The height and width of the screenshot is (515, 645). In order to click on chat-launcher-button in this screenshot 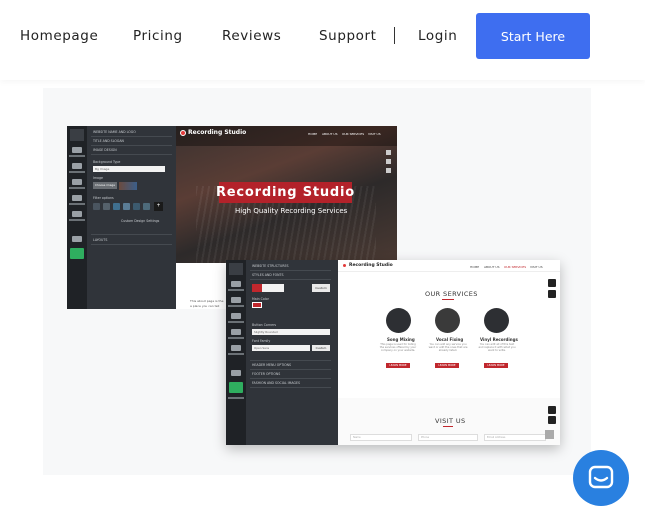, I will do `click(601, 478)`.